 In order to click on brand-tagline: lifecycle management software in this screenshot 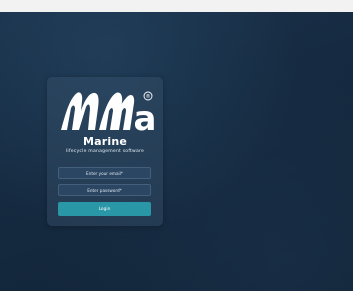, I will do `click(105, 151)`.